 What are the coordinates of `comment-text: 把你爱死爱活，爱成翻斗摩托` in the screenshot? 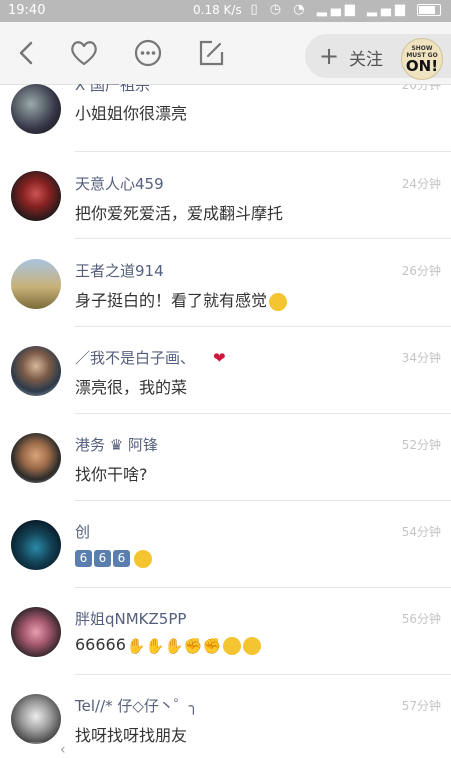 It's located at (179, 213).